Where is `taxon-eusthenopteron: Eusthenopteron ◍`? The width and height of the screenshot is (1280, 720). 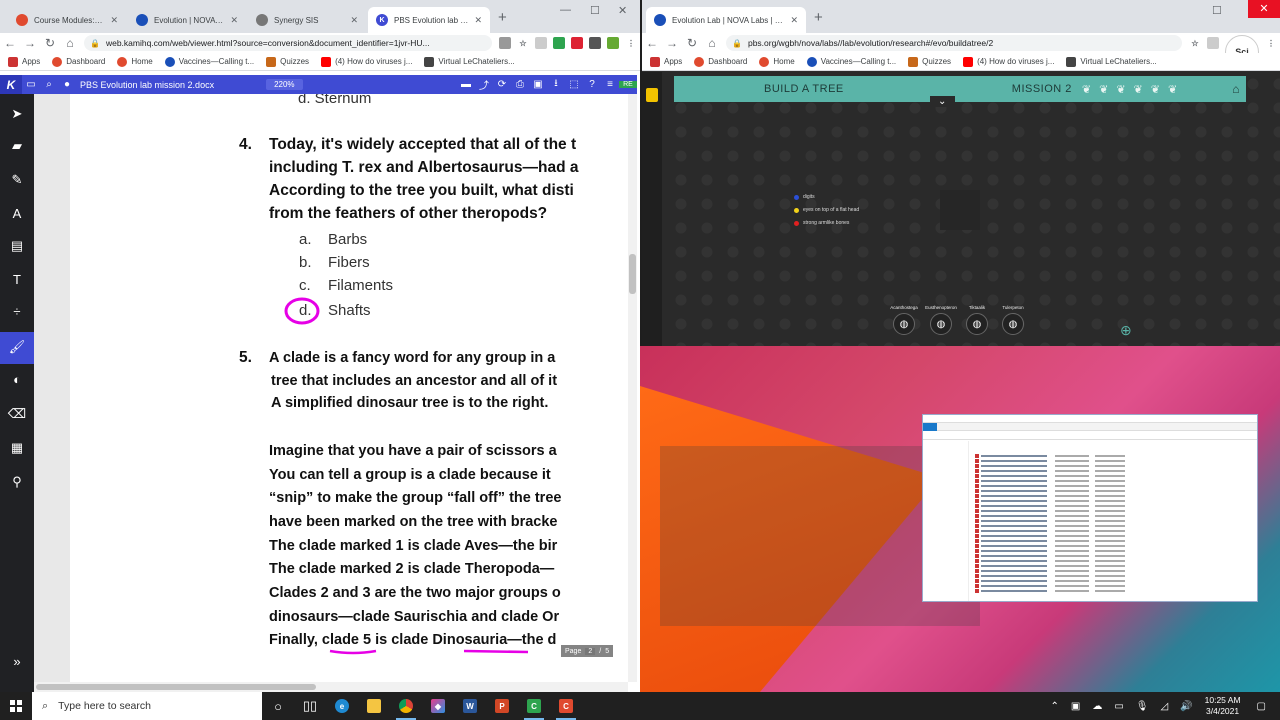
taxon-eusthenopteron: Eusthenopteron ◍ is located at coordinates (941, 320).